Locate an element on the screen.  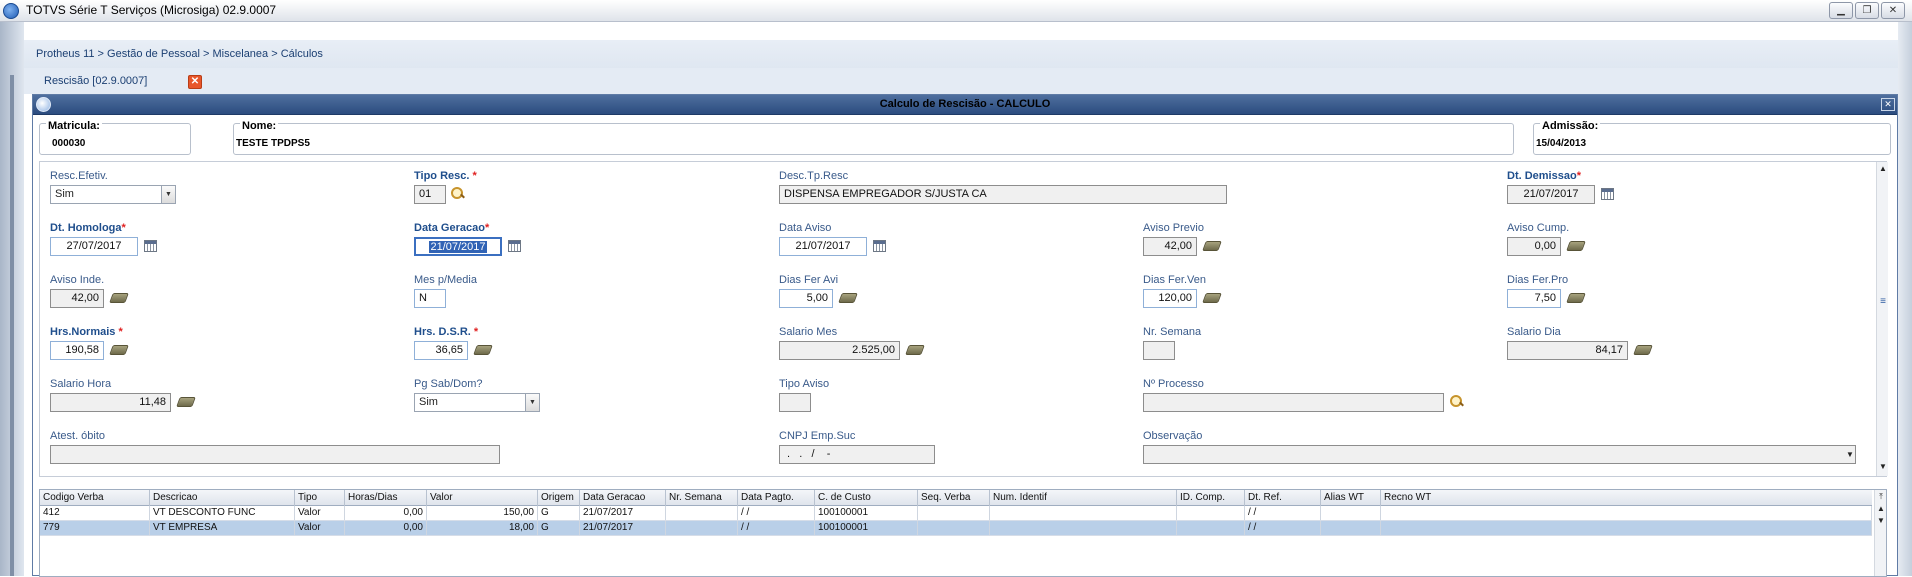
salario-hora-field: 11,48 is located at coordinates (110, 402).